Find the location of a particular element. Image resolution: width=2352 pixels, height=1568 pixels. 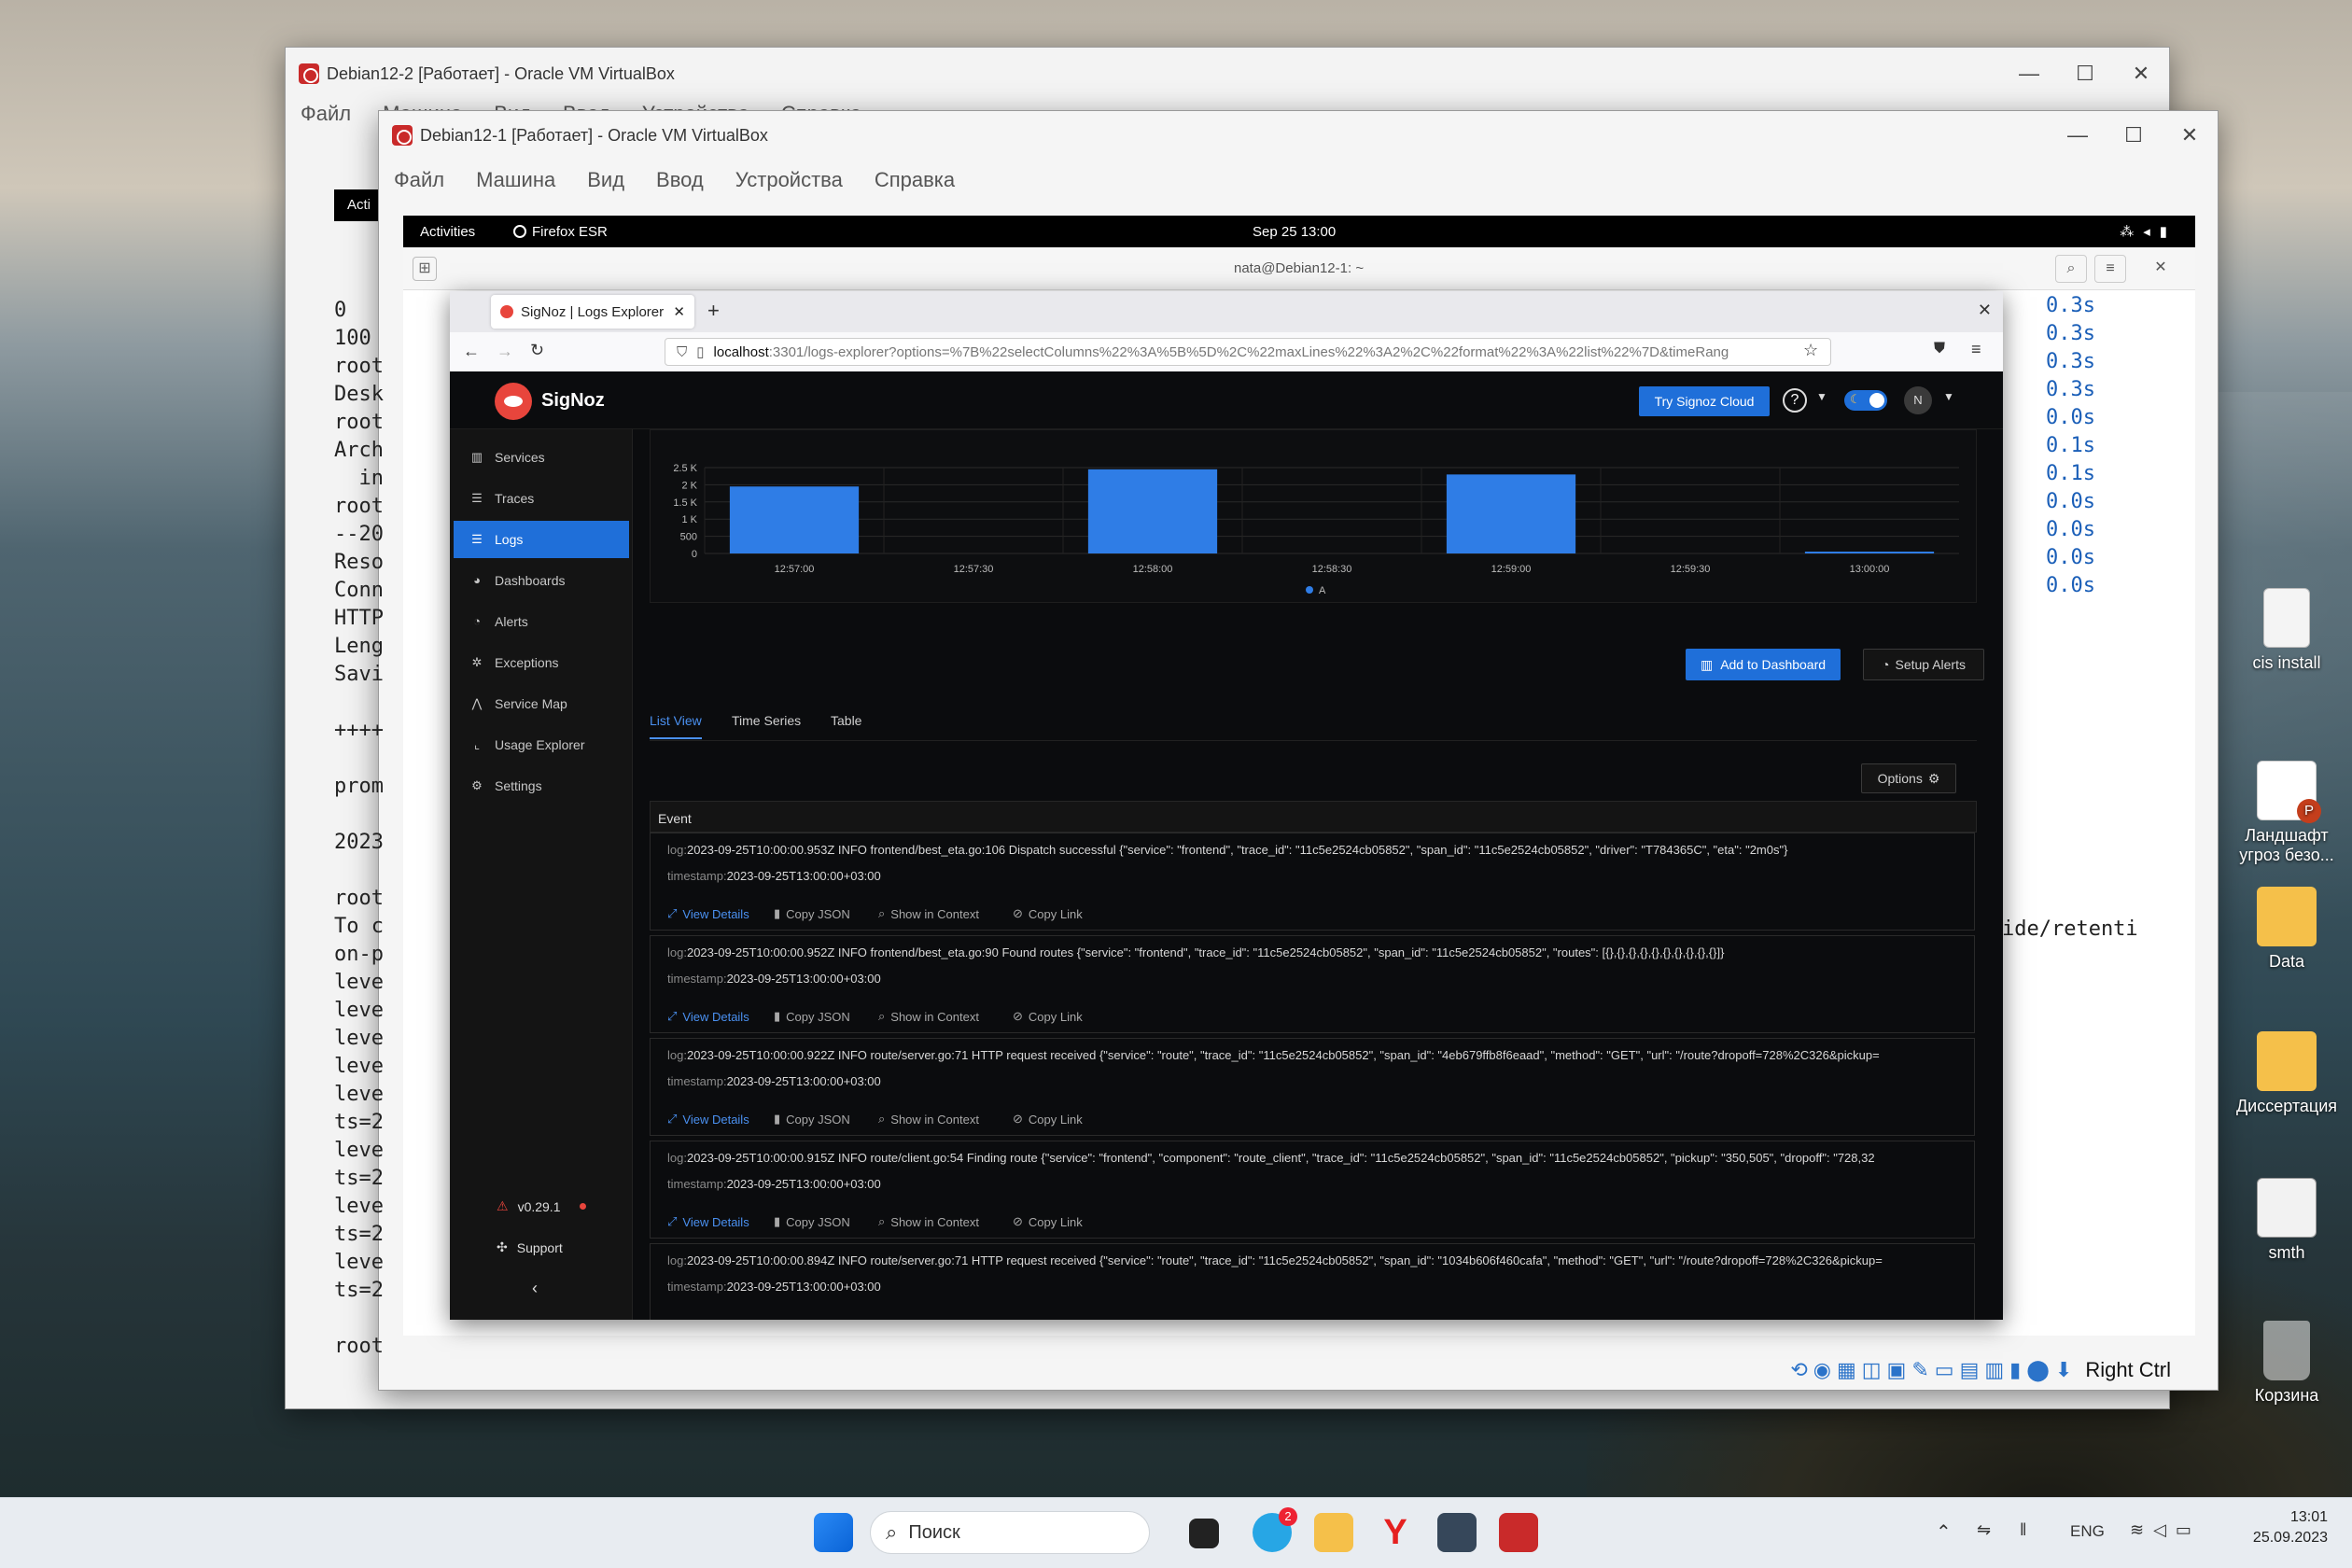

bookmark-star-icon: ☆ is located at coordinates (1810, 350).